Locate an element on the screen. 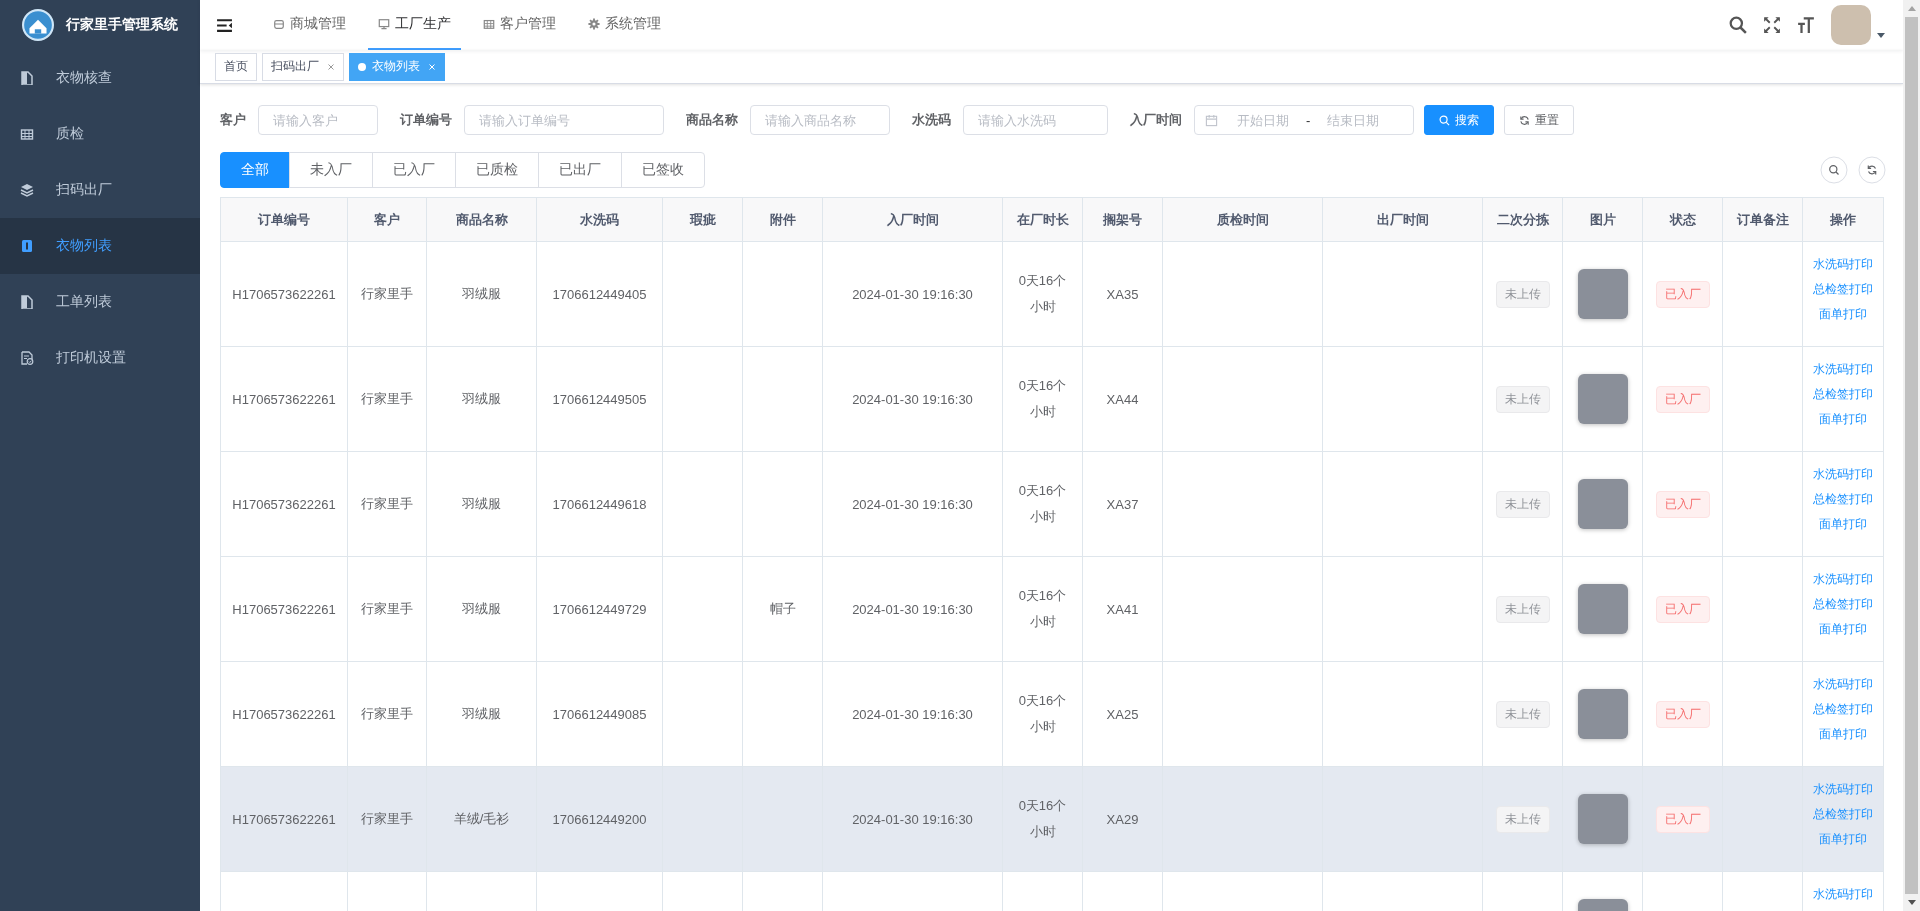  text-input-field: 请输入水洗码 is located at coordinates (1035, 120).